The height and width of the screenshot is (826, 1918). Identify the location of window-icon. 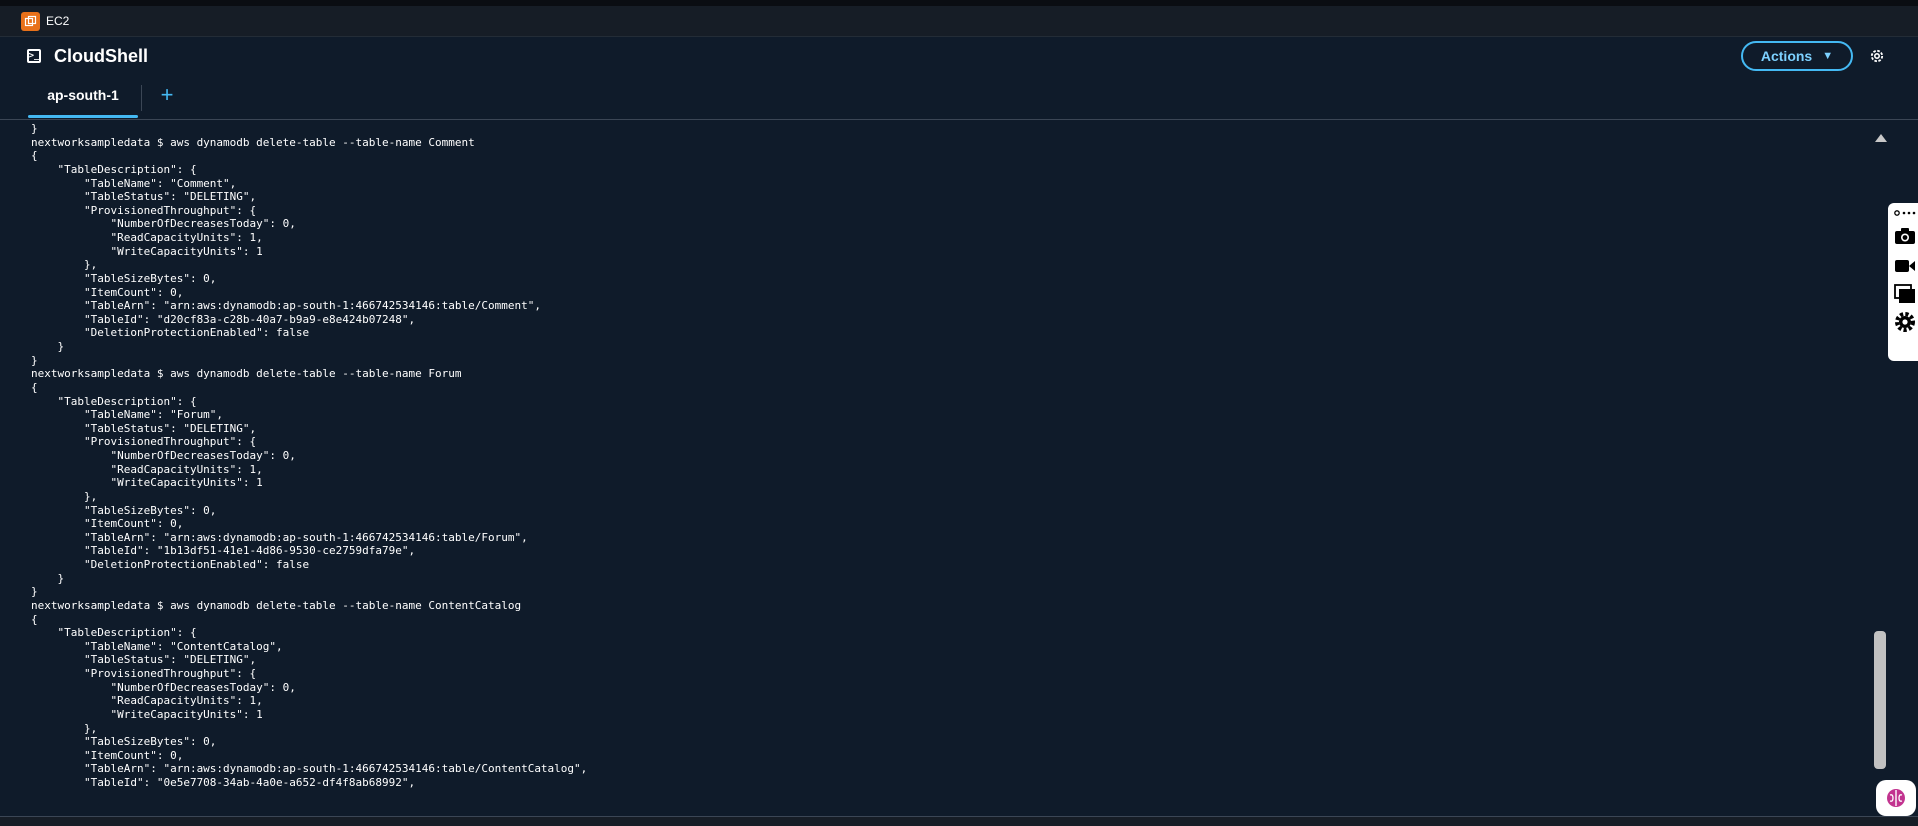
(1905, 294).